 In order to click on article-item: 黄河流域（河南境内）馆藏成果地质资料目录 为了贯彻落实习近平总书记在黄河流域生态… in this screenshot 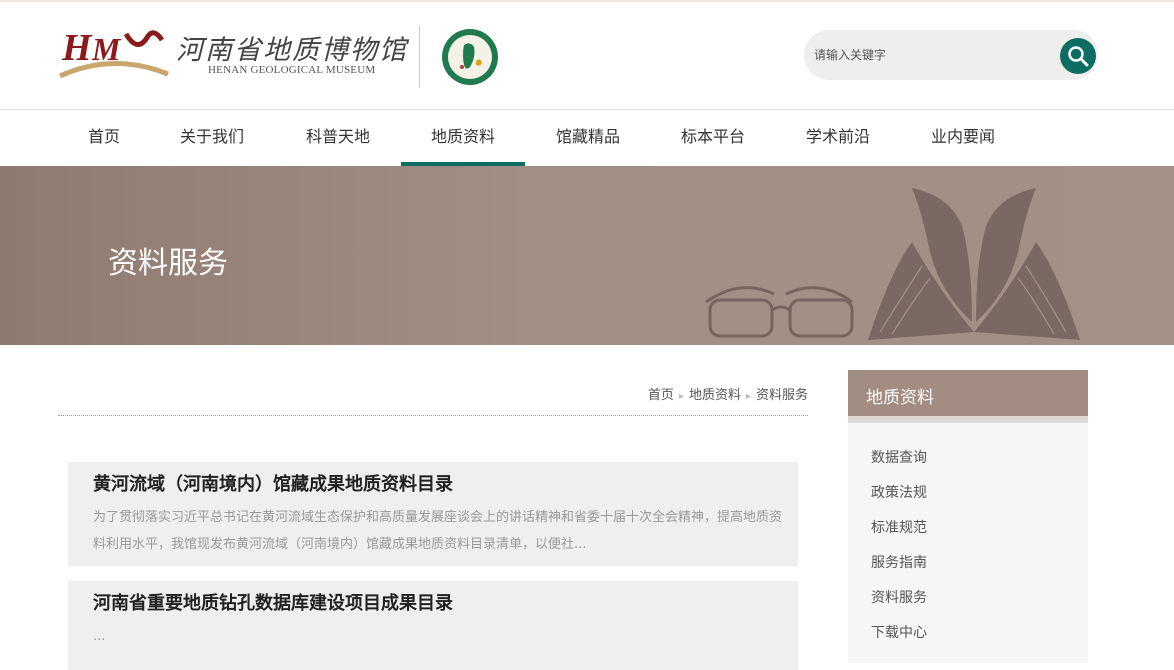, I will do `click(433, 514)`.